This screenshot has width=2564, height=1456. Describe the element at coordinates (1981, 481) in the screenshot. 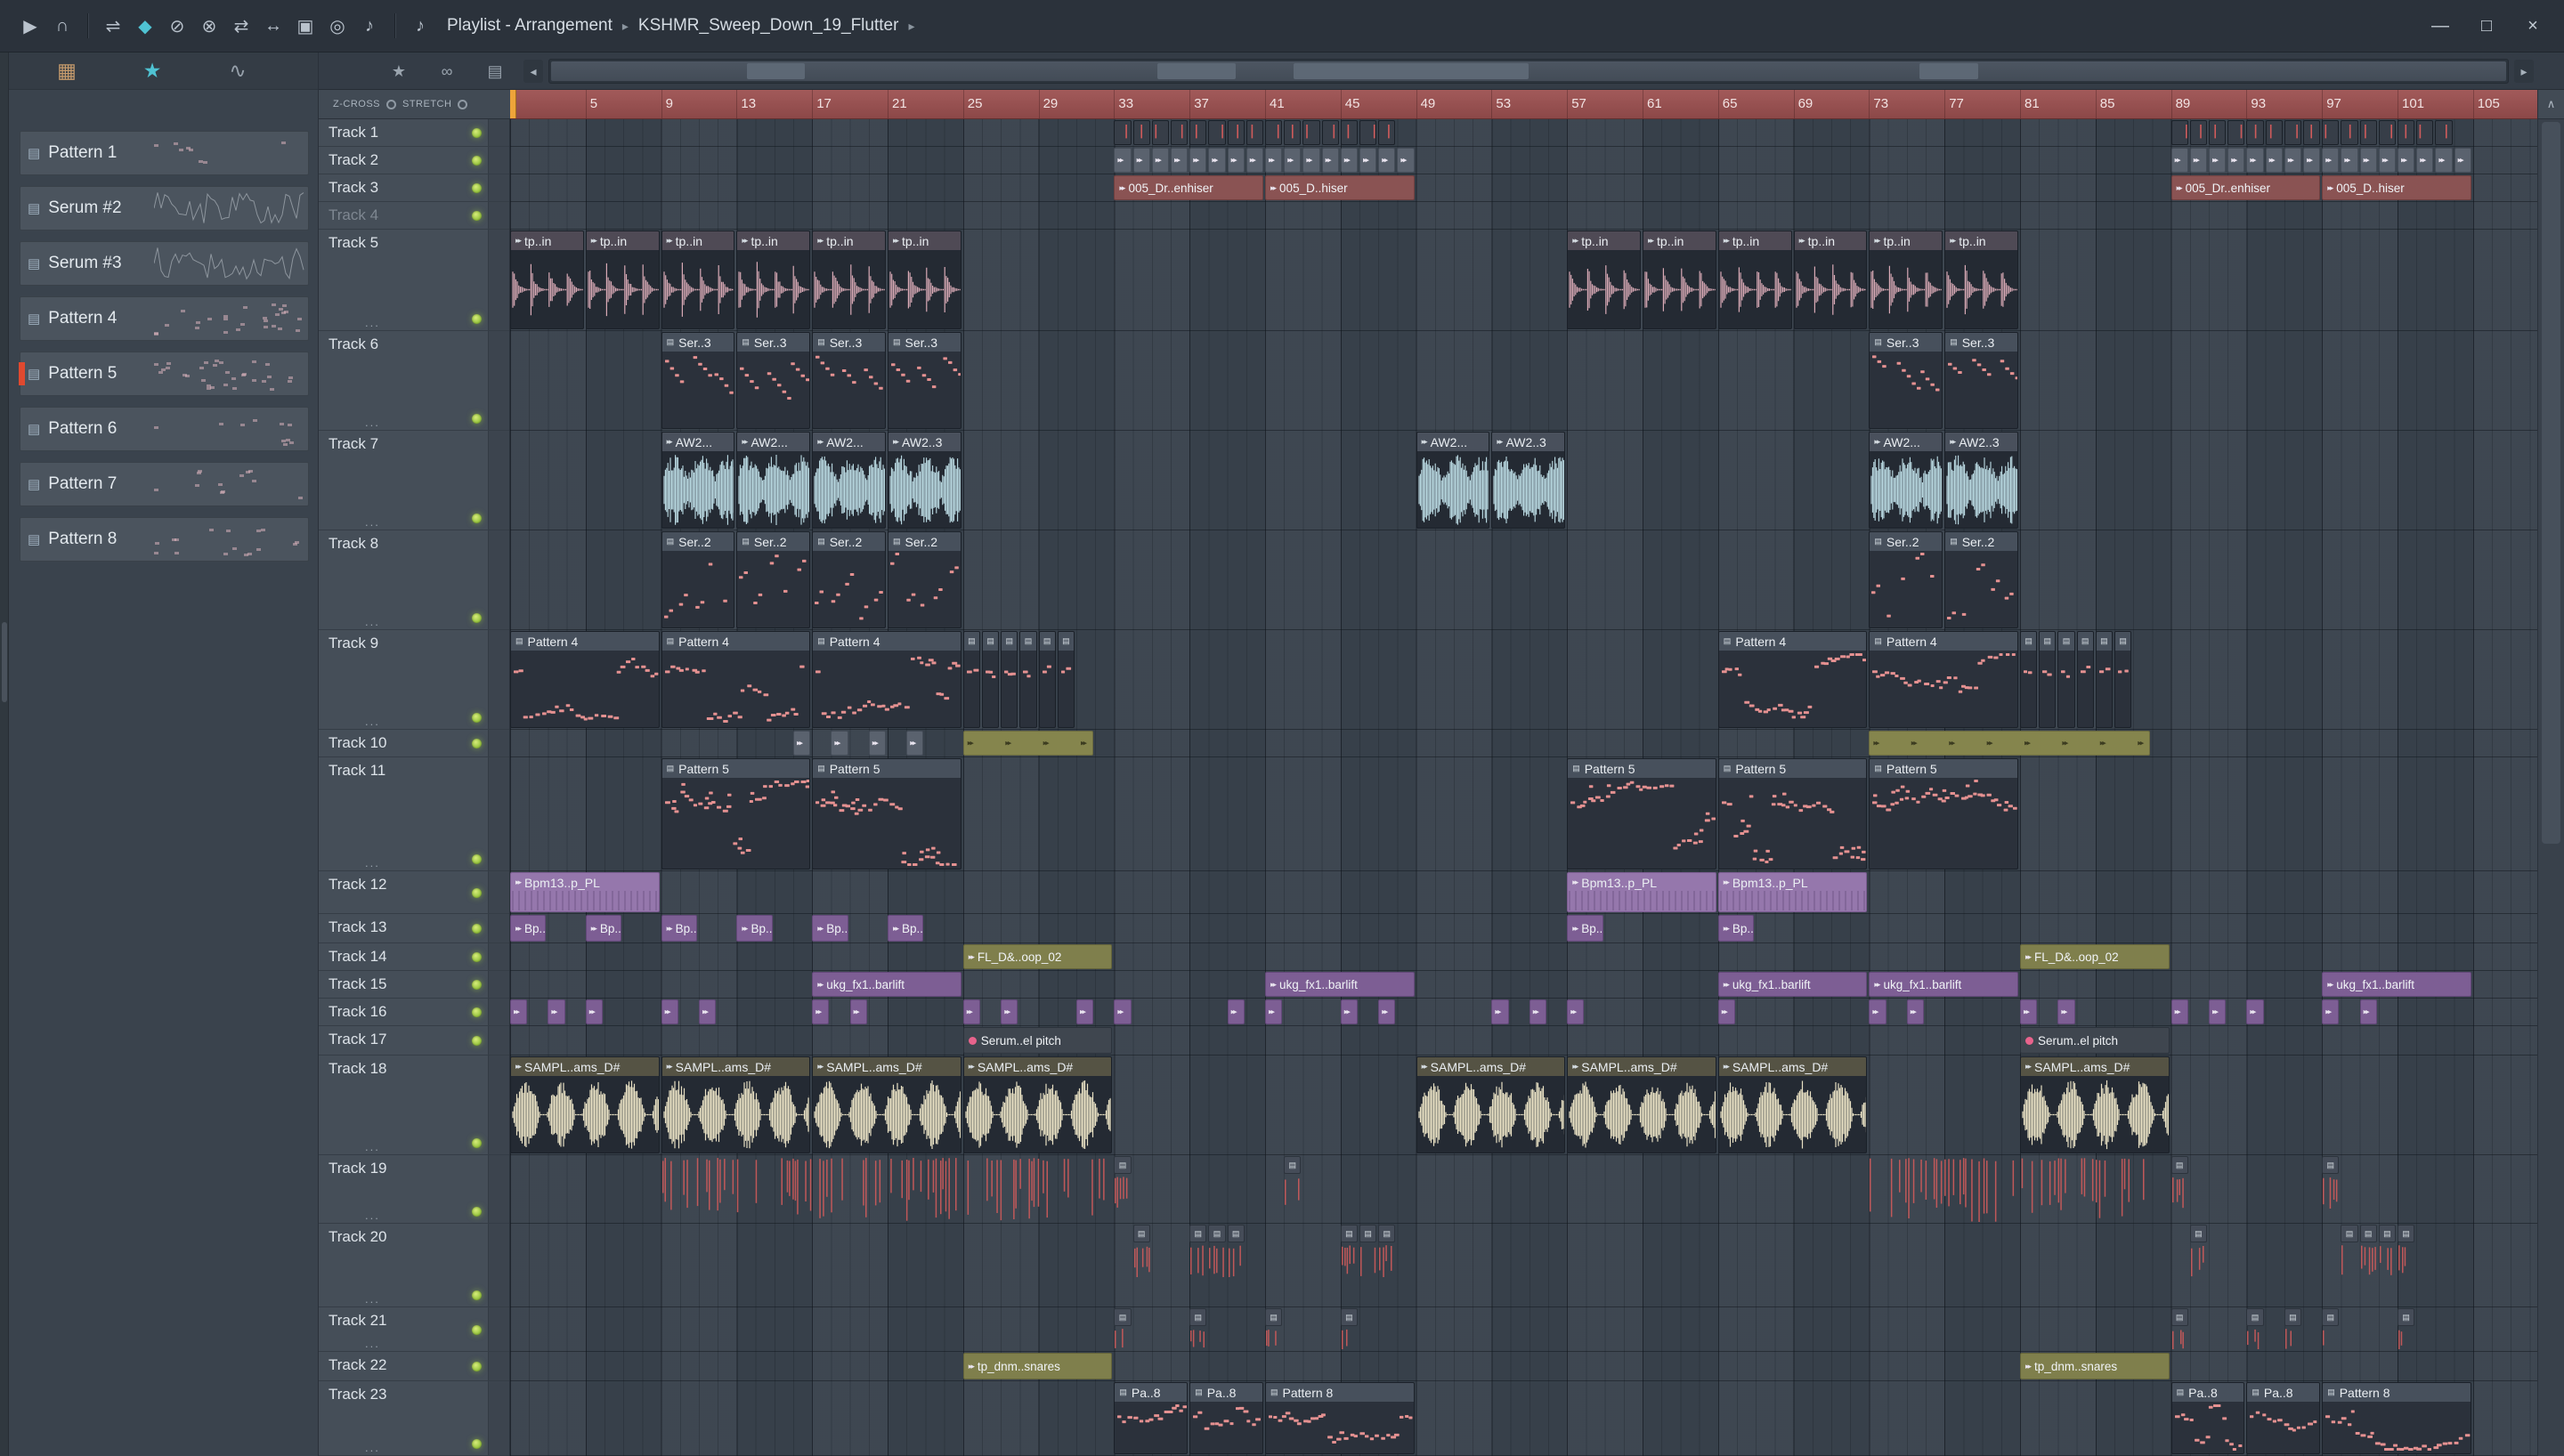

I see `clip-aw2-3: ▸▸ AW2..3` at that location.